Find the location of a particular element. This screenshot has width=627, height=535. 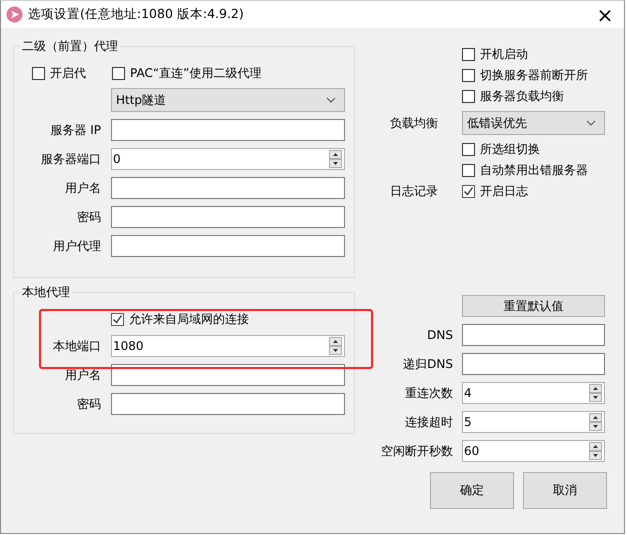

field-label: 递归DNS is located at coordinates (427, 364).